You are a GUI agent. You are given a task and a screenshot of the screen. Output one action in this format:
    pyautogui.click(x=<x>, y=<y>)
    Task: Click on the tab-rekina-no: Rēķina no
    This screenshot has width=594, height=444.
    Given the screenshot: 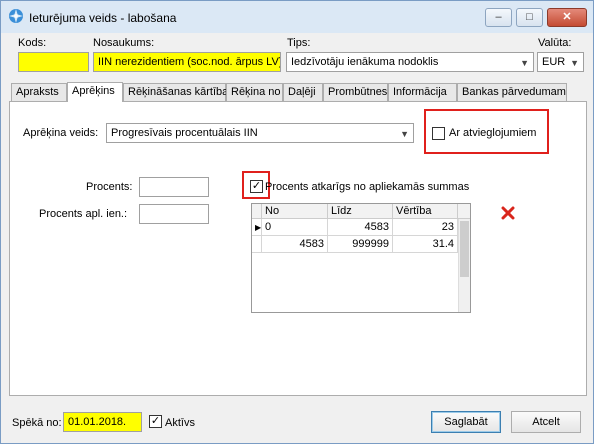 What is the action you would take?
    pyautogui.click(x=254, y=92)
    